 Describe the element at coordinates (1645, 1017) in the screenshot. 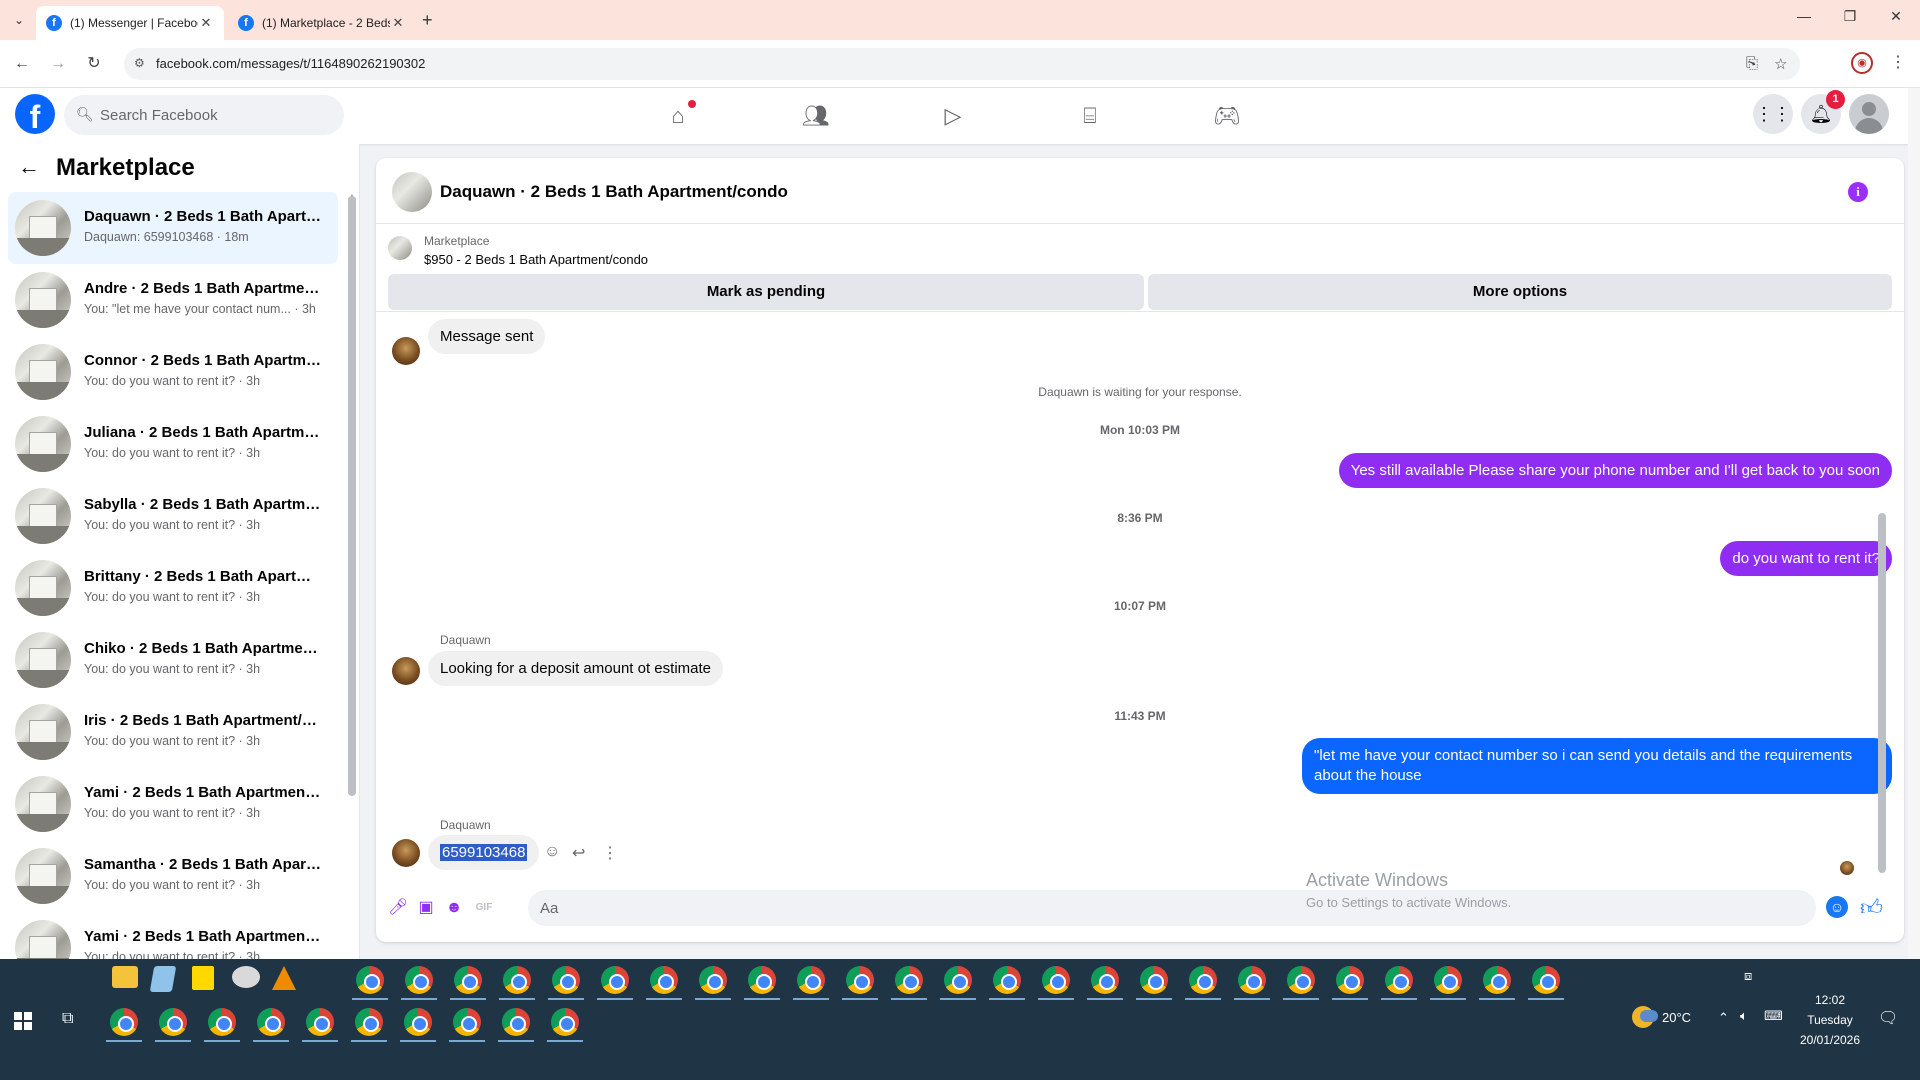

I see `weather-icon` at that location.